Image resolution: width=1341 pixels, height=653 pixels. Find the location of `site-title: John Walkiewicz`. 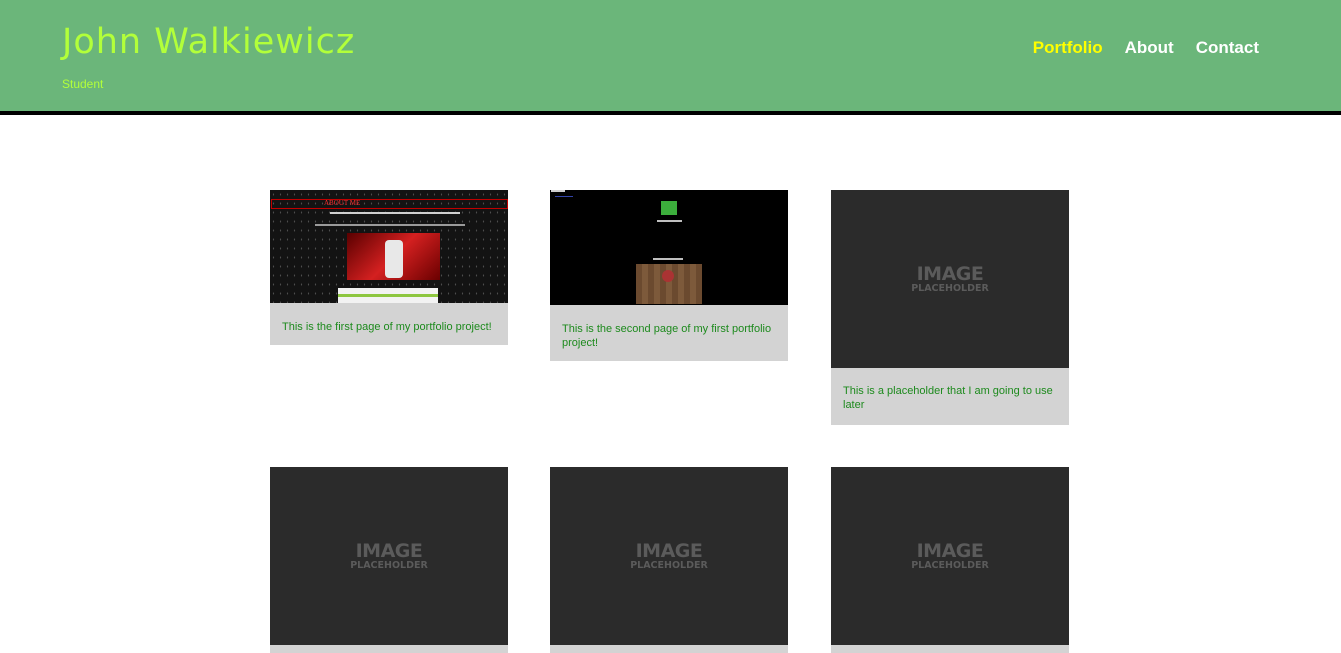

site-title: John Walkiewicz is located at coordinates (209, 42).